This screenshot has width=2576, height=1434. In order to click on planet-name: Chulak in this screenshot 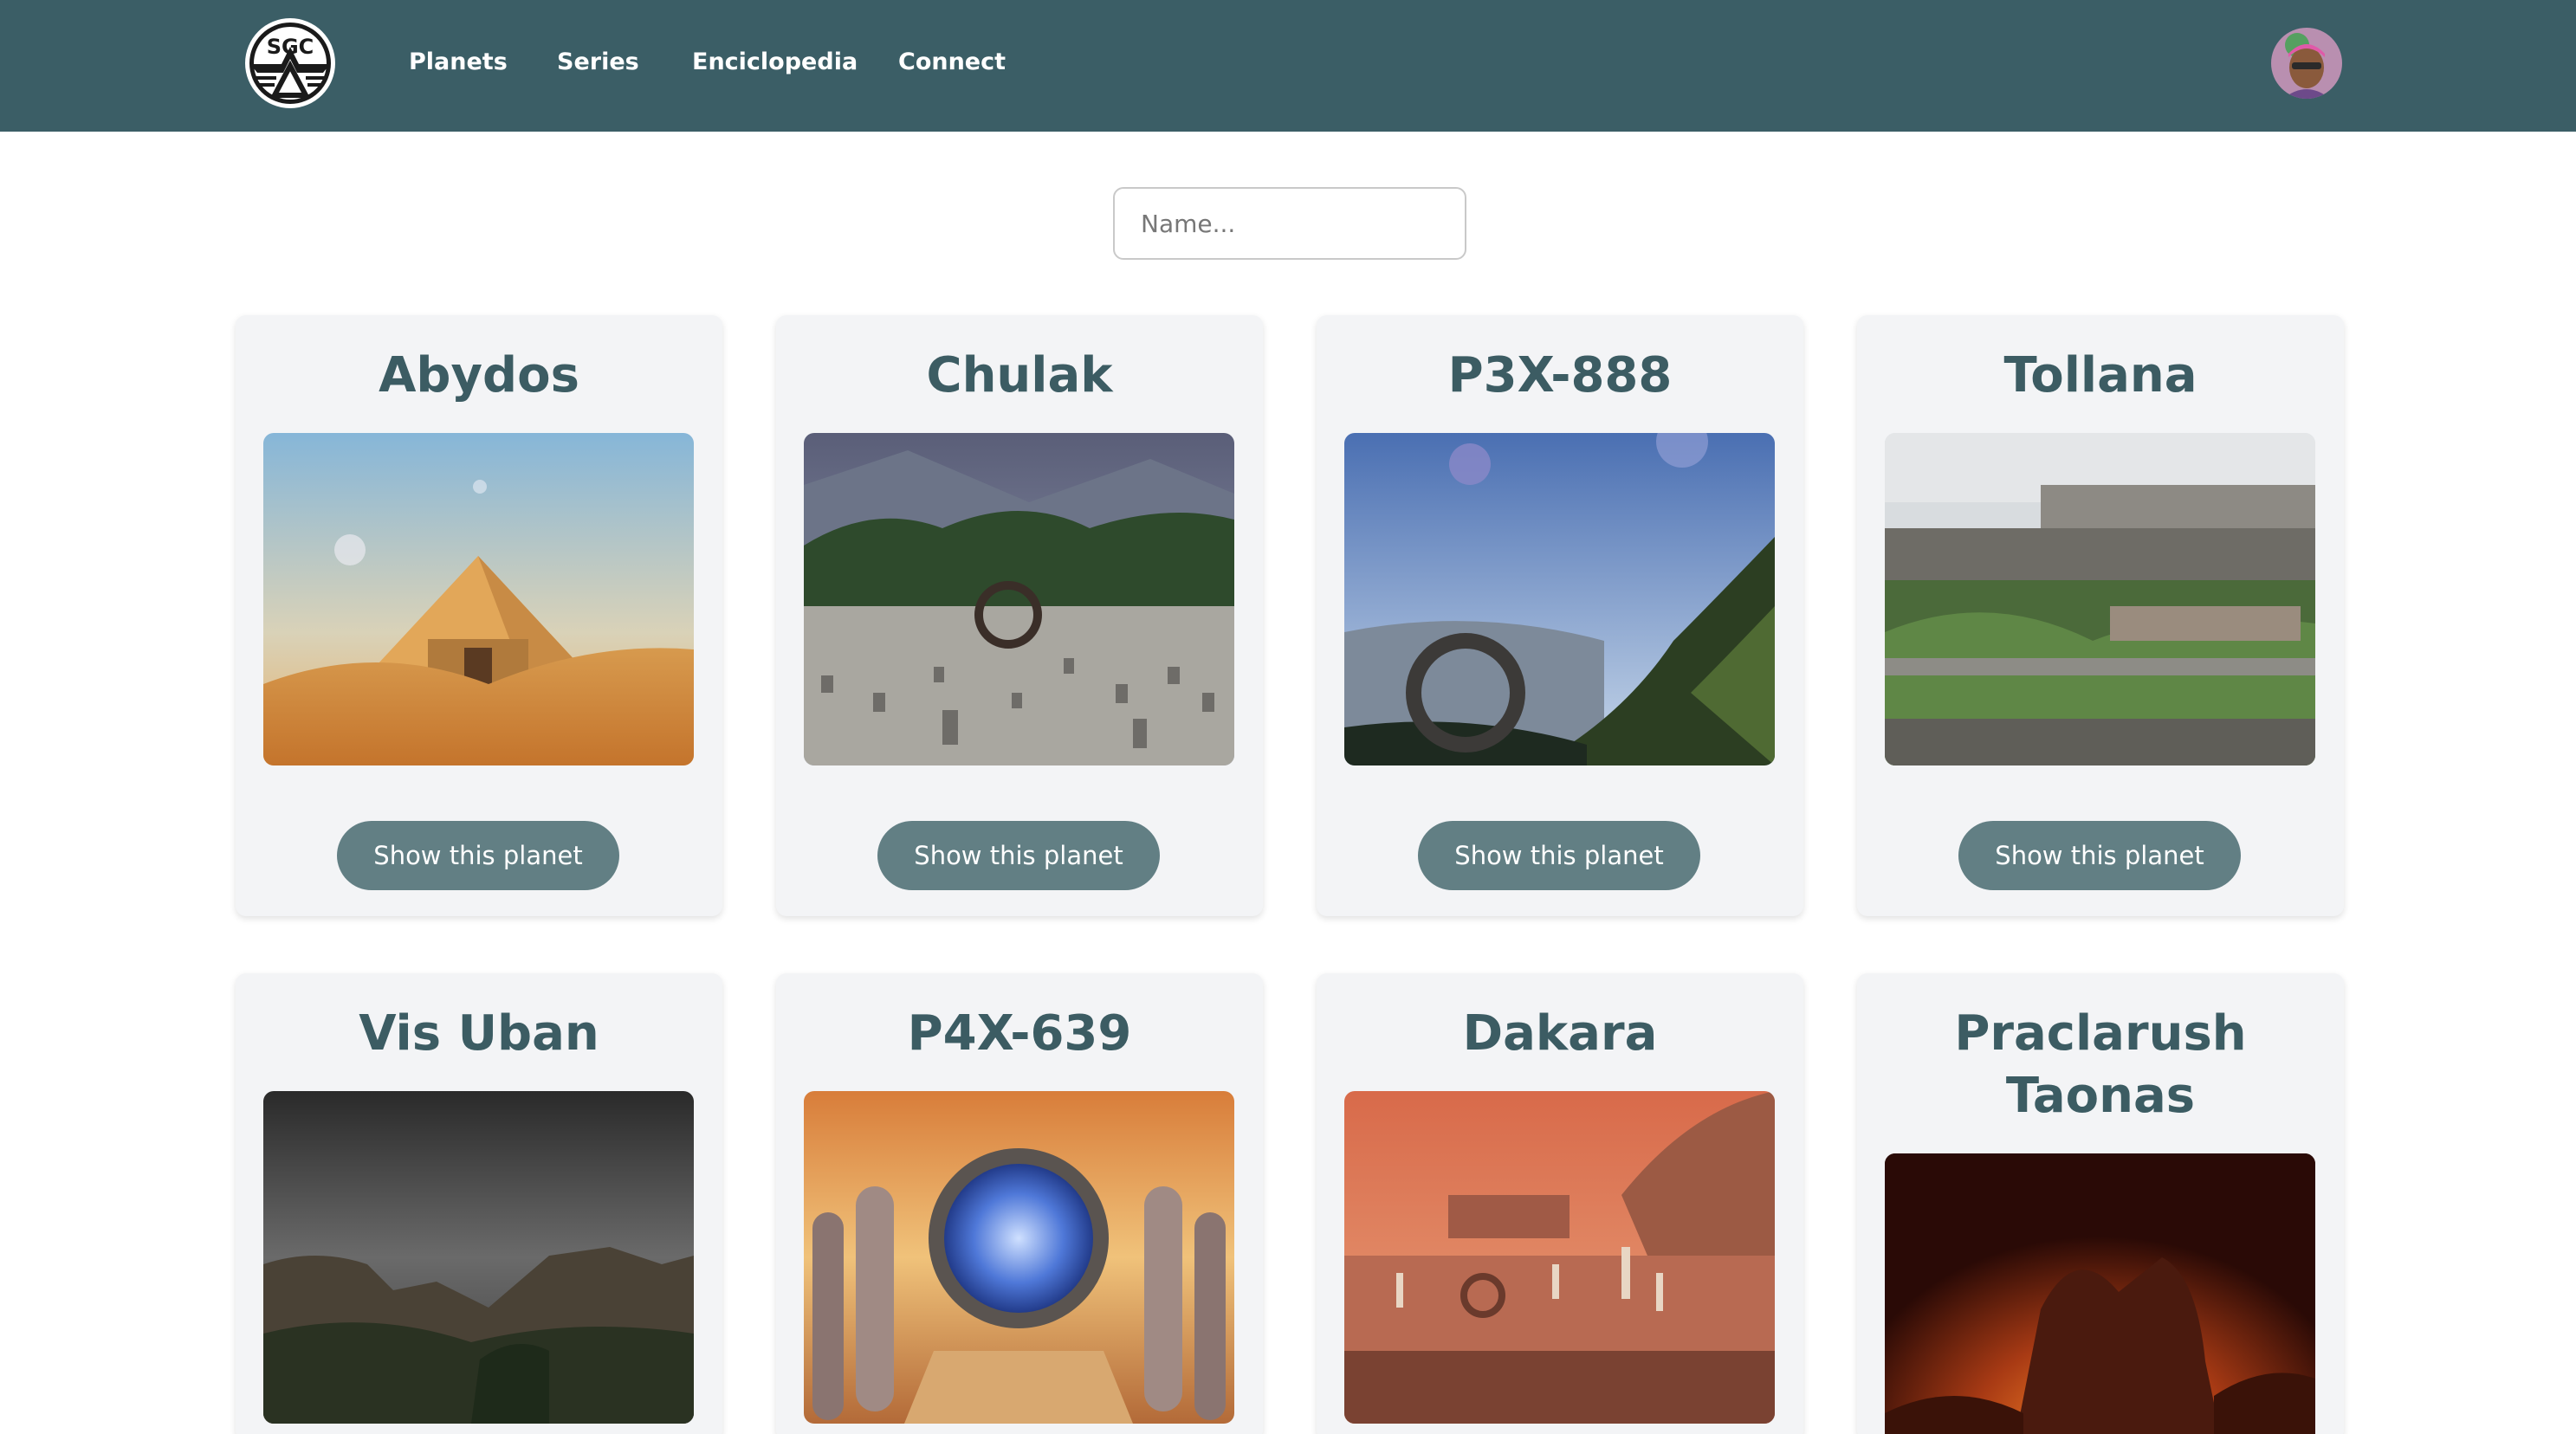, I will do `click(1019, 375)`.